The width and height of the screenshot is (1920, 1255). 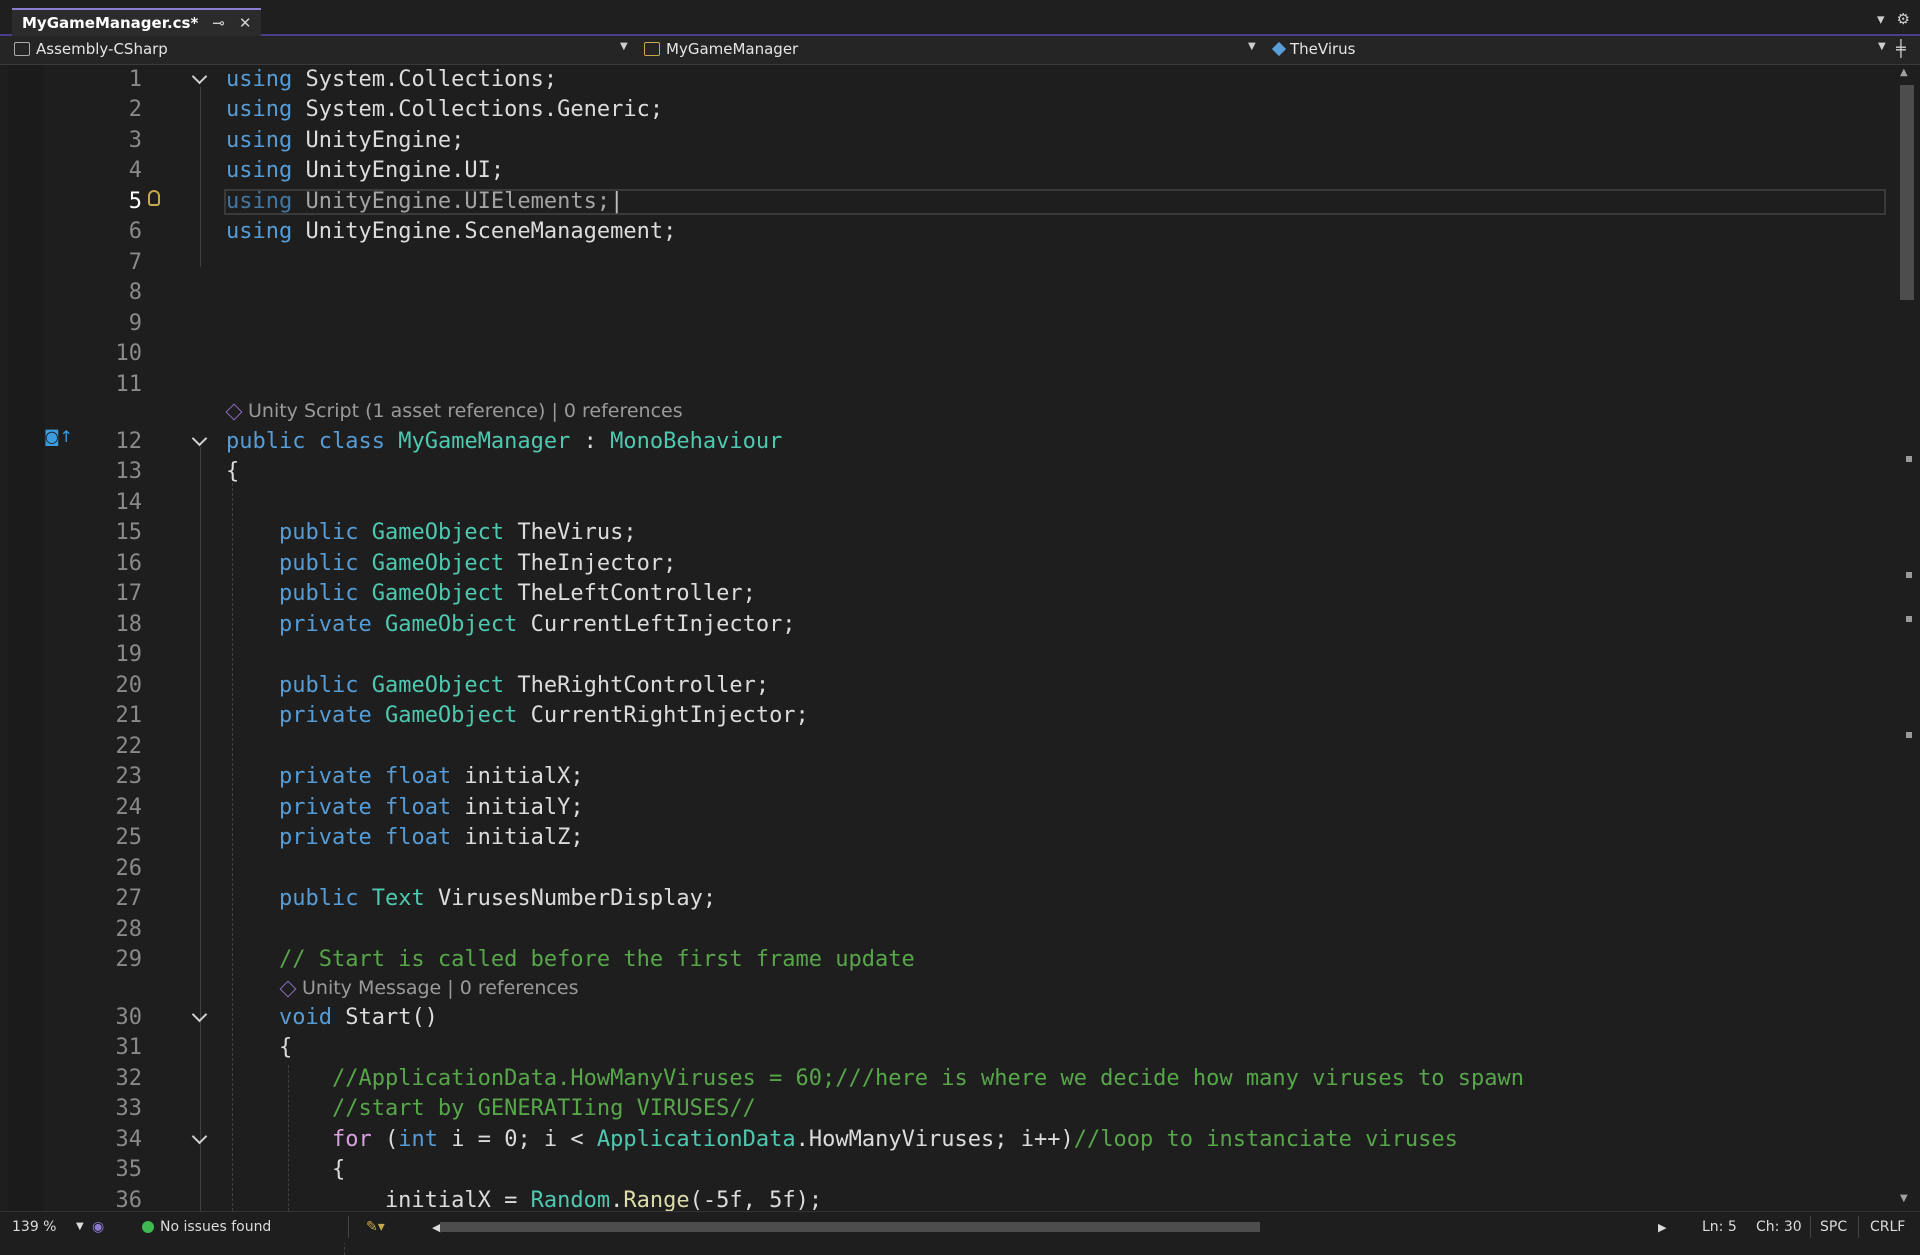 I want to click on horizontal-scrollbar-thumb, so click(x=850, y=1227).